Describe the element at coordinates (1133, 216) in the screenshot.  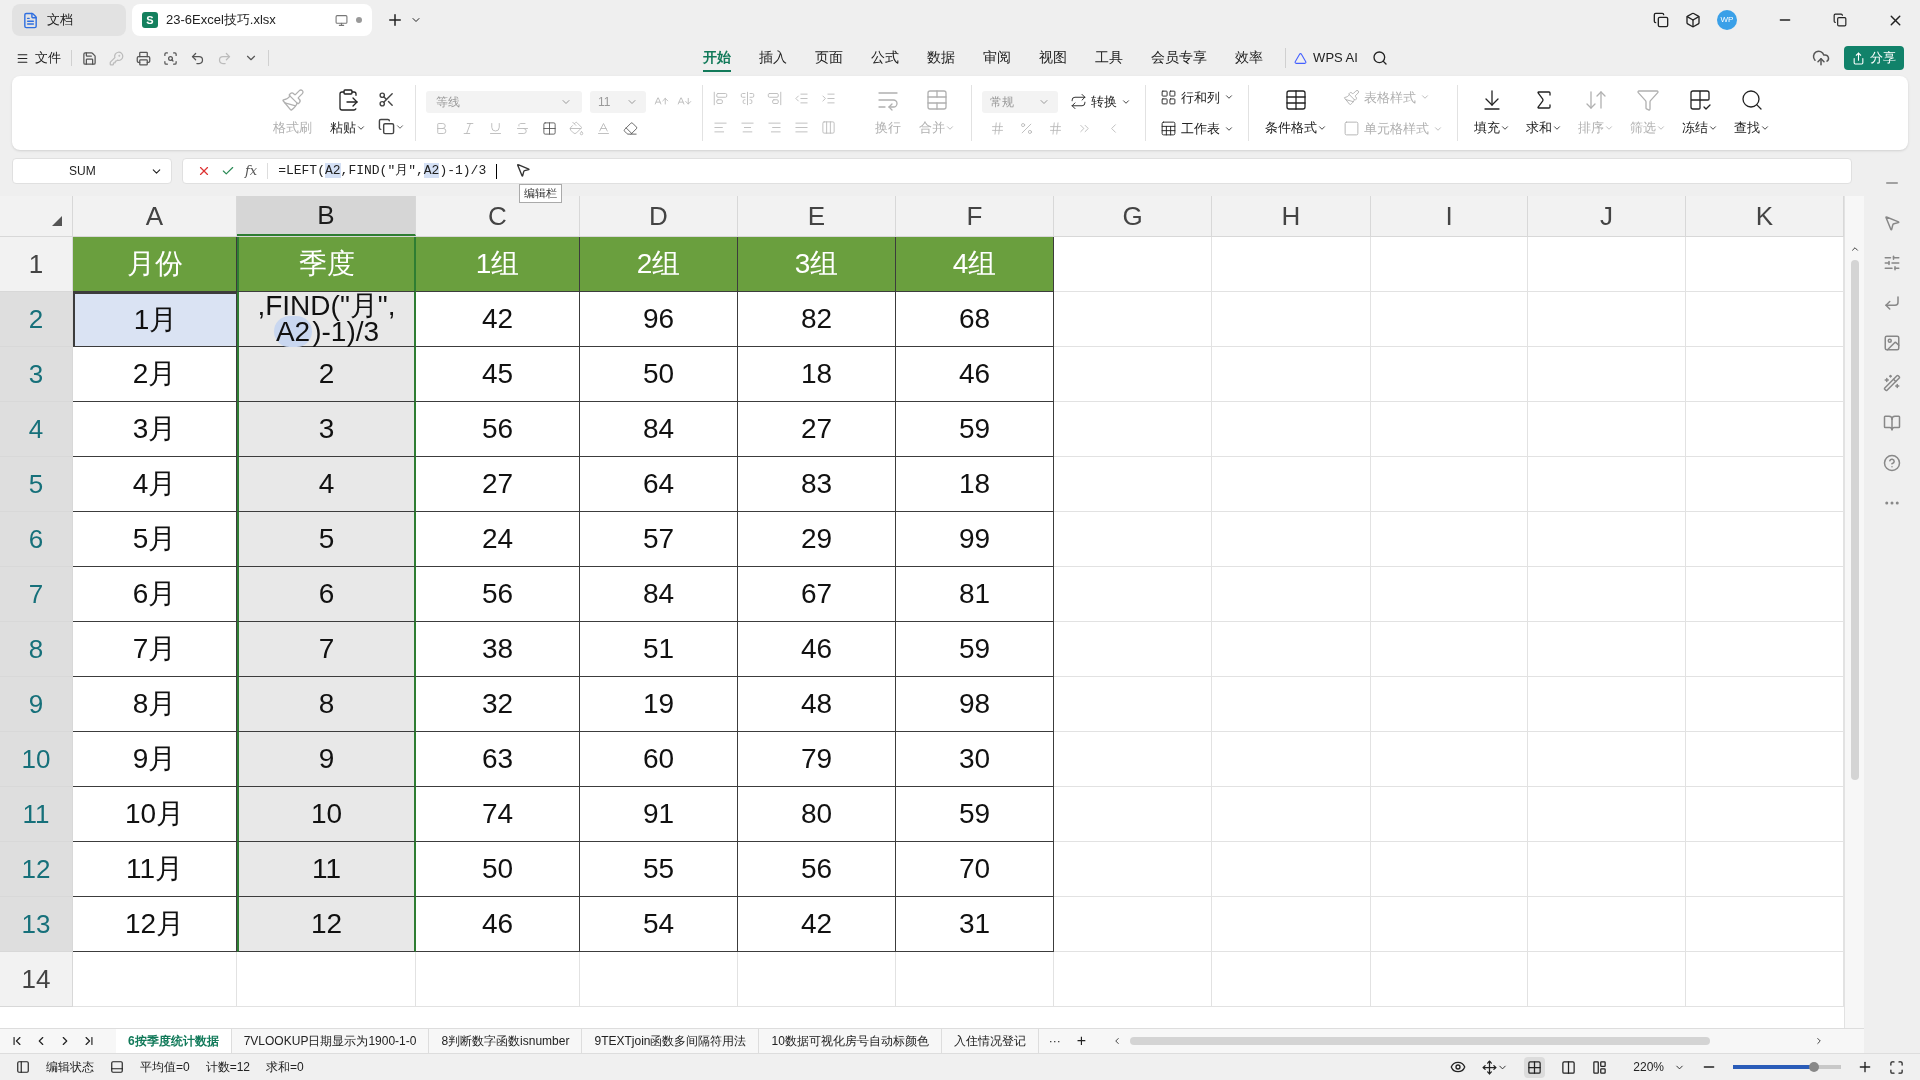
I see `column-header: G` at that location.